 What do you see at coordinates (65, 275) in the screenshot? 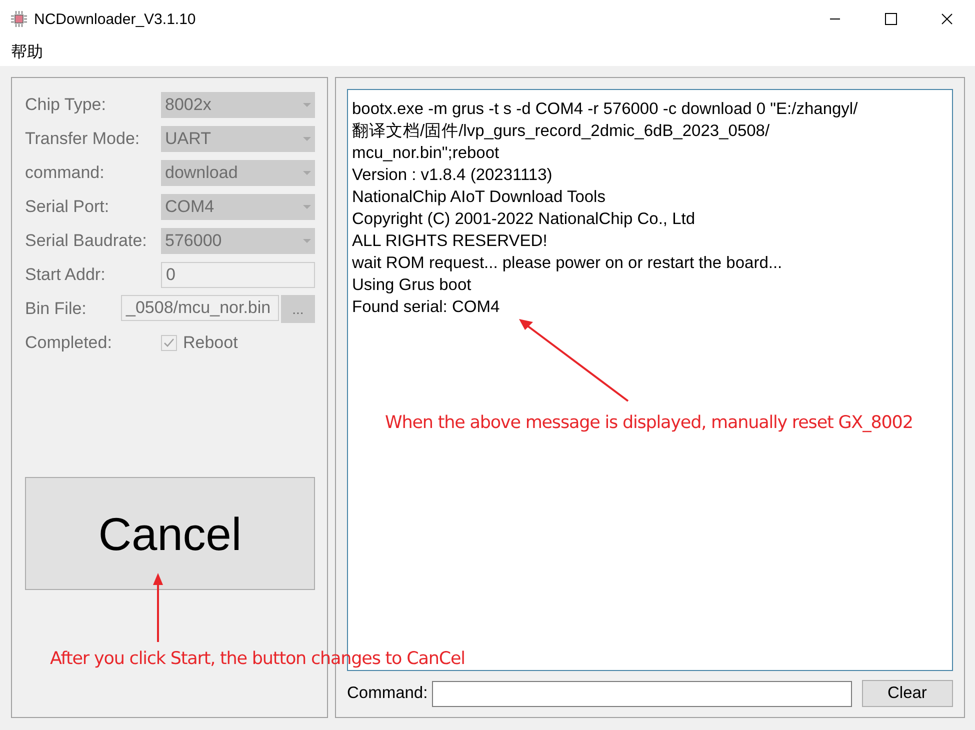
I see `field-label: Start Addr:` at bounding box center [65, 275].